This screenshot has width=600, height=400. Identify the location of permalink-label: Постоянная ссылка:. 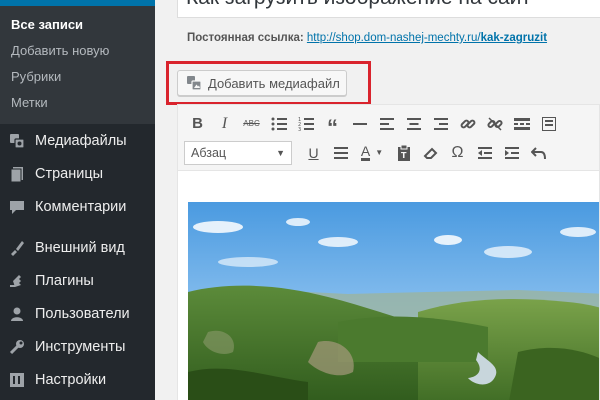
(245, 38).